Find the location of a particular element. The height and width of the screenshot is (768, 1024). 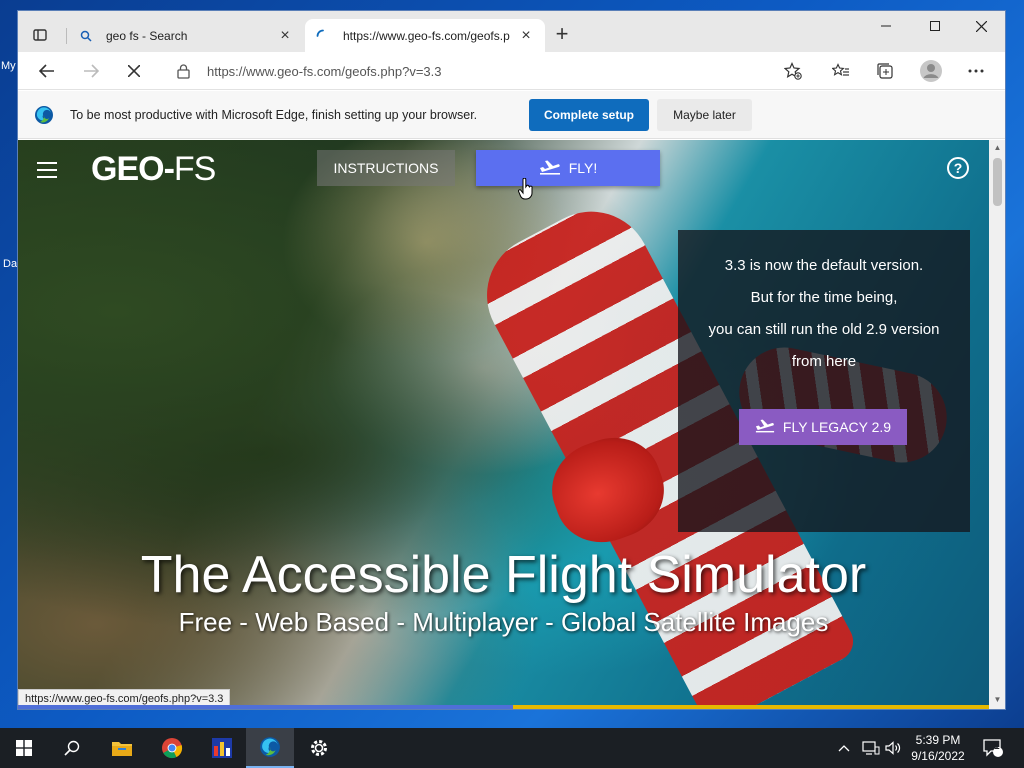

fly-button: FLY! is located at coordinates (568, 168).